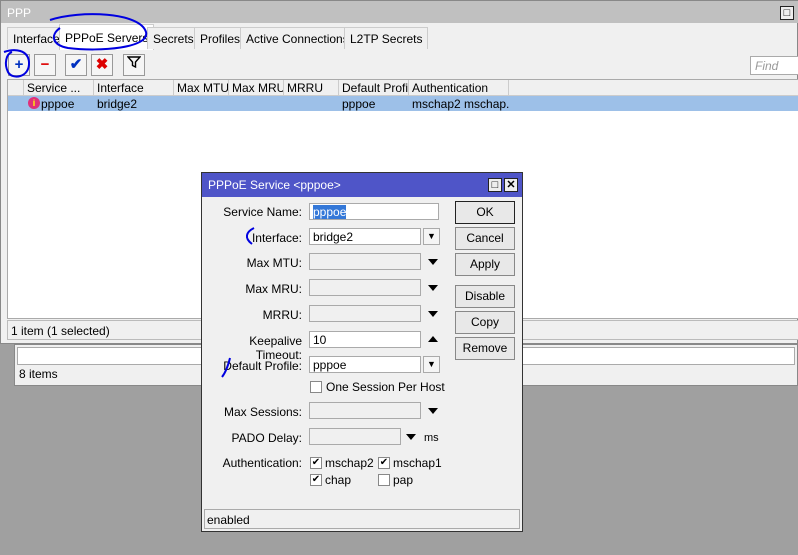 The image size is (798, 555). Describe the element at coordinates (98, 32) in the screenshot. I see `annotation-circle-tab` at that location.